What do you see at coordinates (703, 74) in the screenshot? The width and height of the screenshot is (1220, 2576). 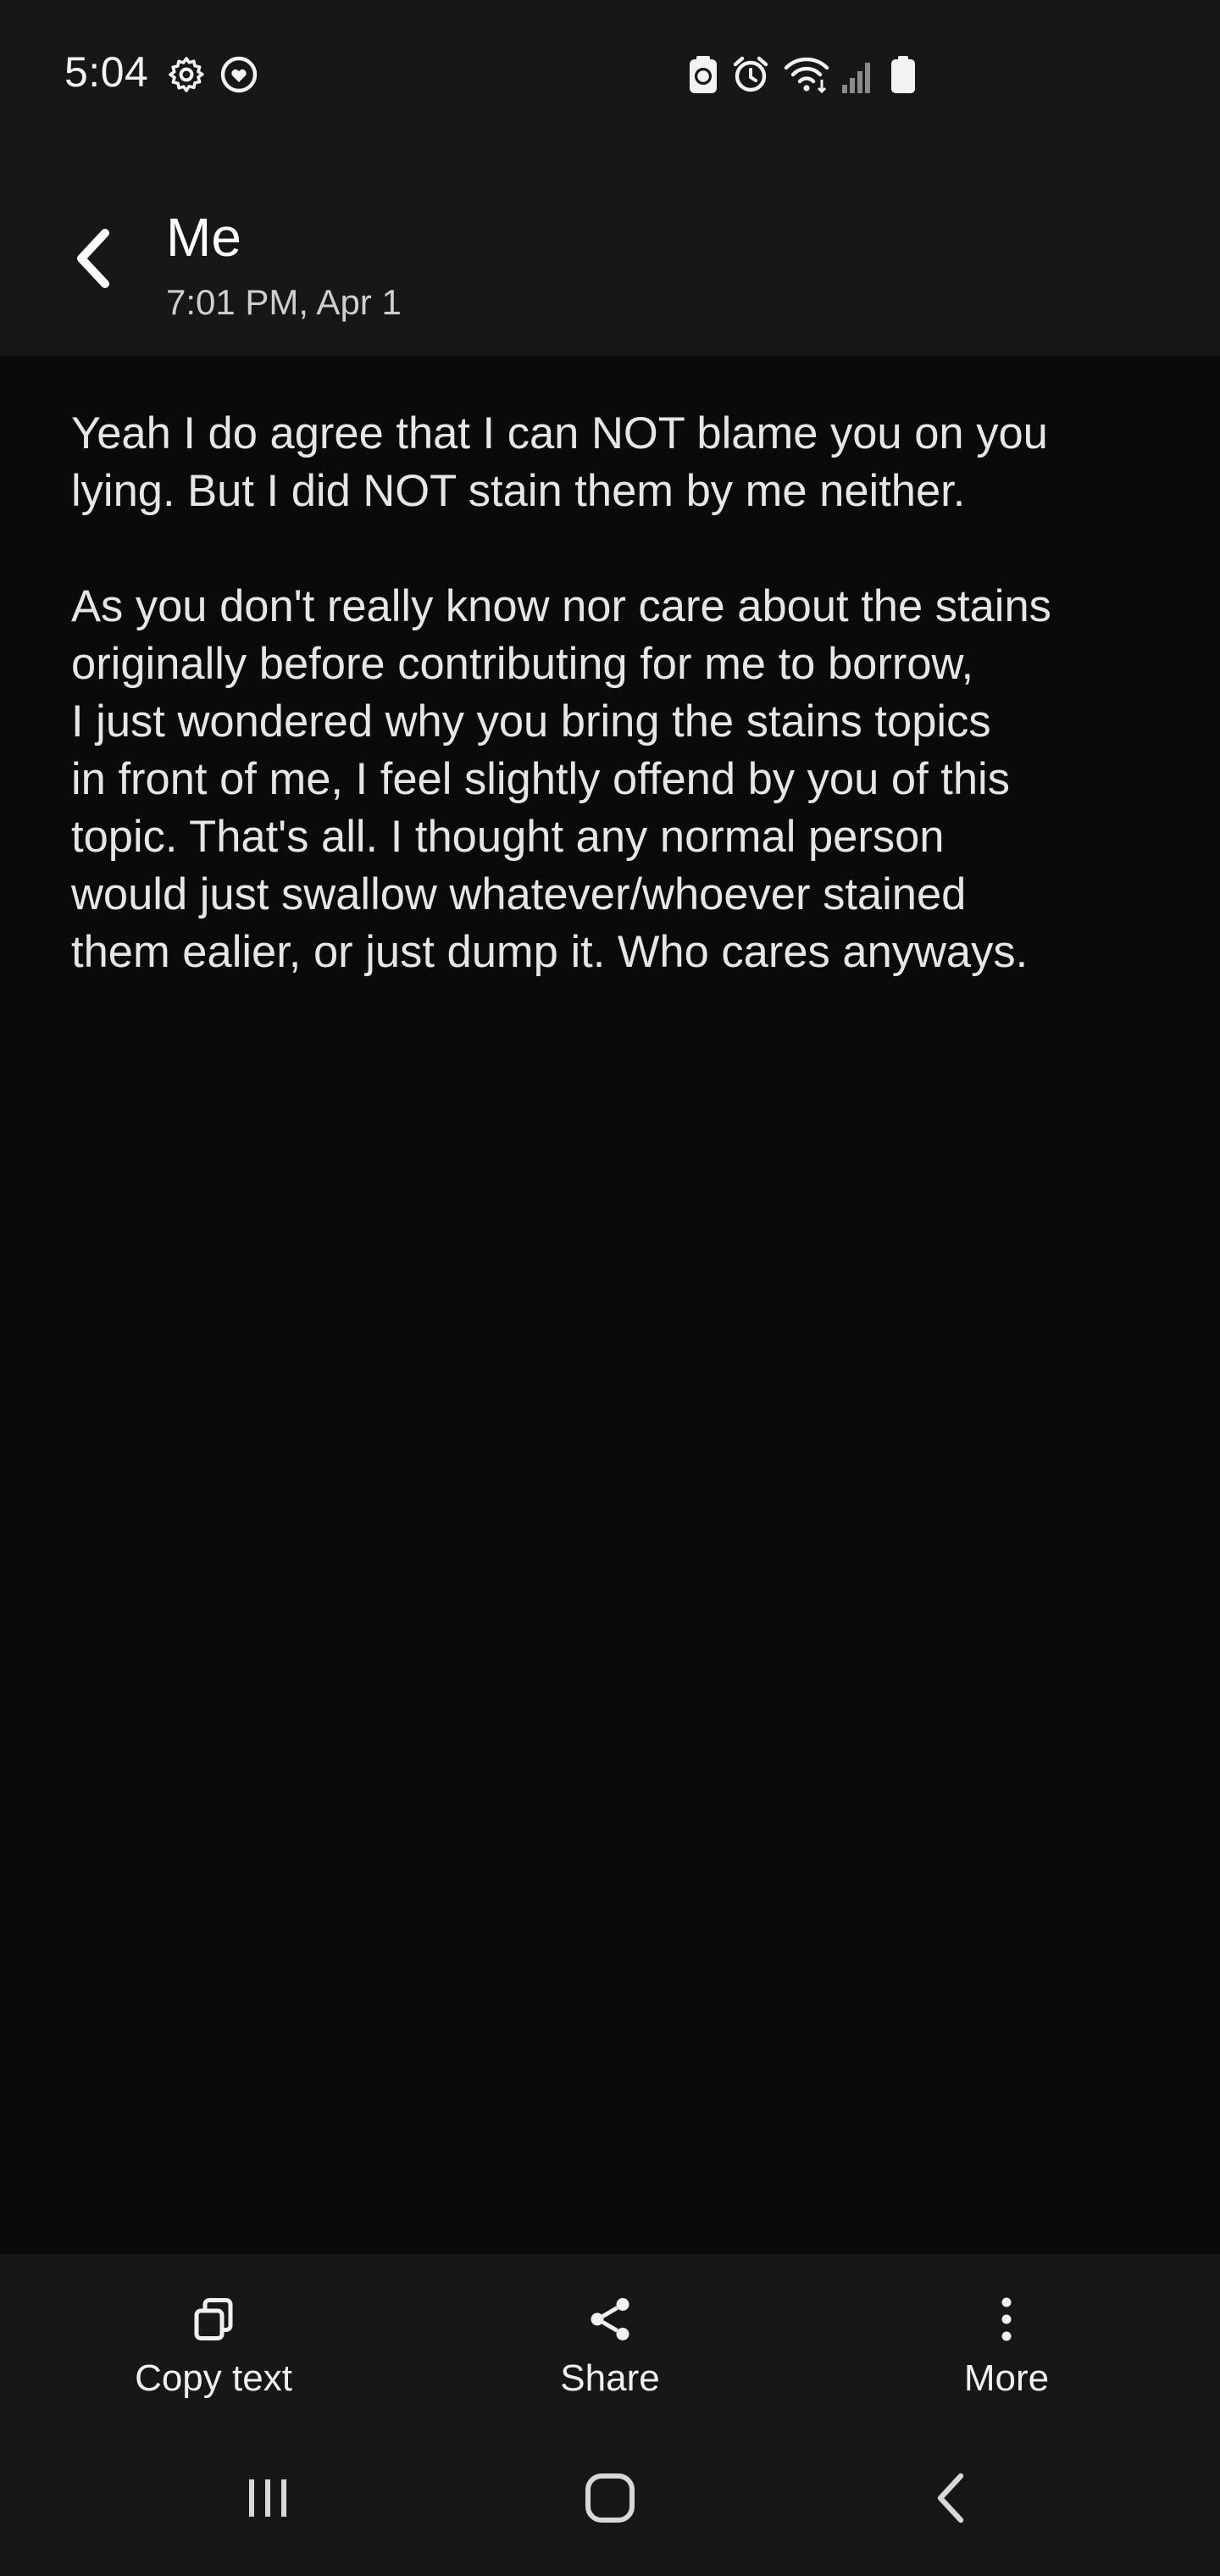 I see `battery-saver-icon` at bounding box center [703, 74].